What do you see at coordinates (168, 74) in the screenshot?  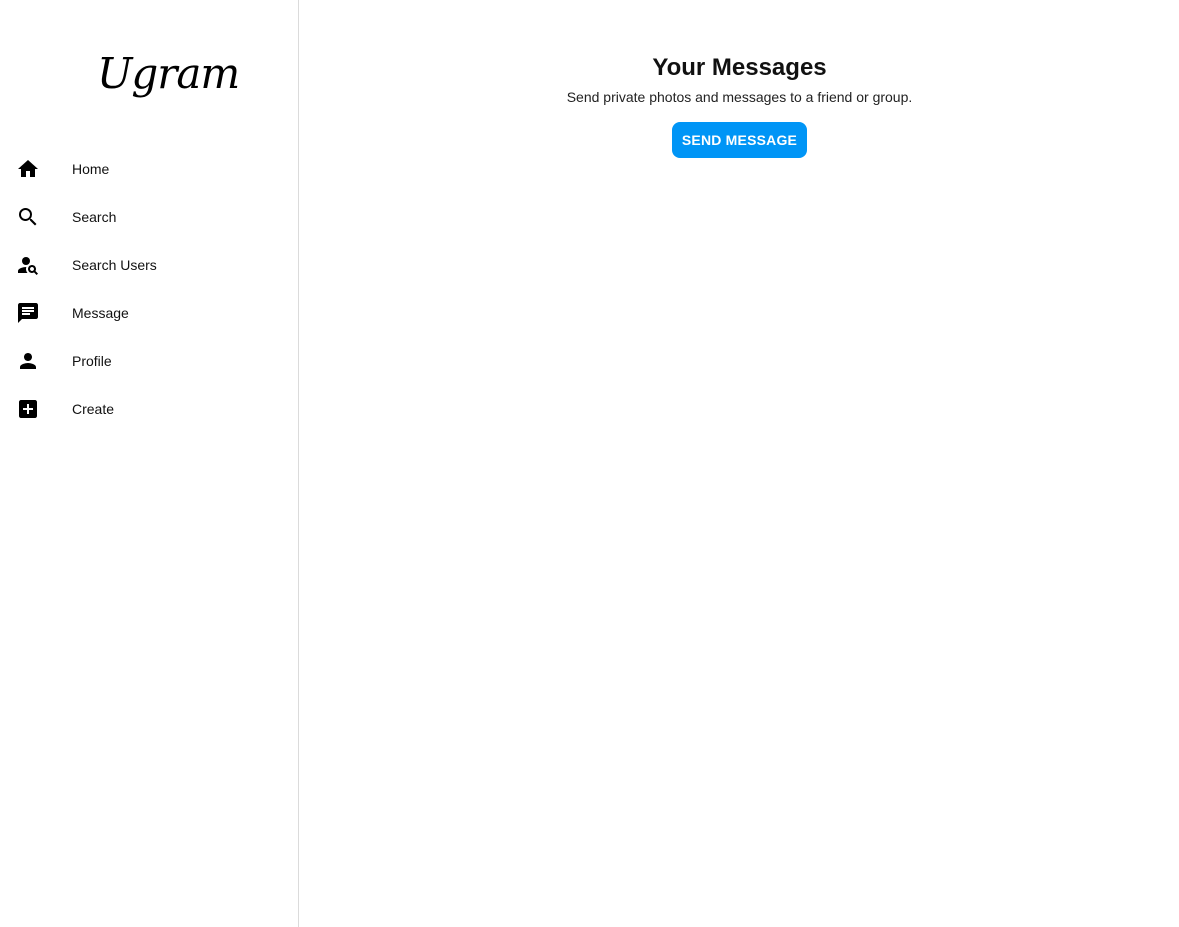 I see `app-logo: Ugram` at bounding box center [168, 74].